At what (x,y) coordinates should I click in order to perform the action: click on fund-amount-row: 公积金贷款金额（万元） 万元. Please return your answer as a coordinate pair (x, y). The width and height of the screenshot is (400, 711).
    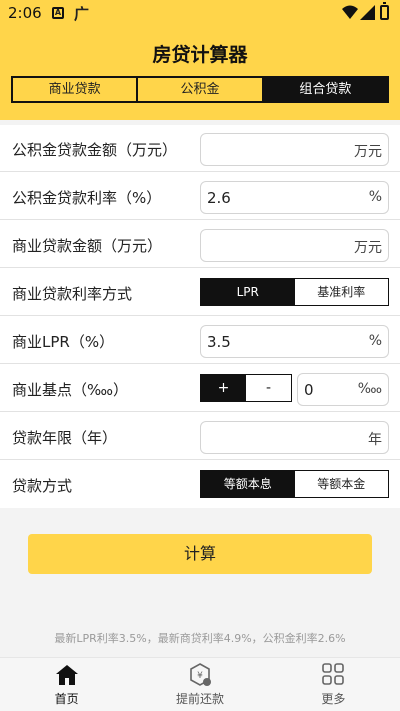
    Looking at the image, I should click on (200, 148).